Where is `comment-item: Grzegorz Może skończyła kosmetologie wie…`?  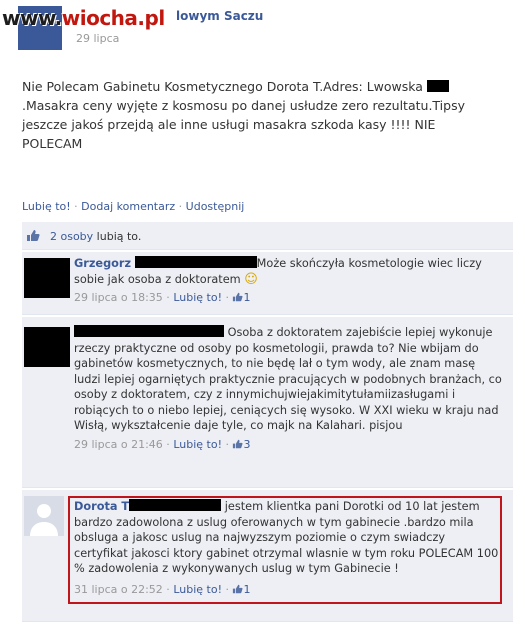
comment-item: Grzegorz Może skończyła kosmetologie wie… is located at coordinates (267, 283).